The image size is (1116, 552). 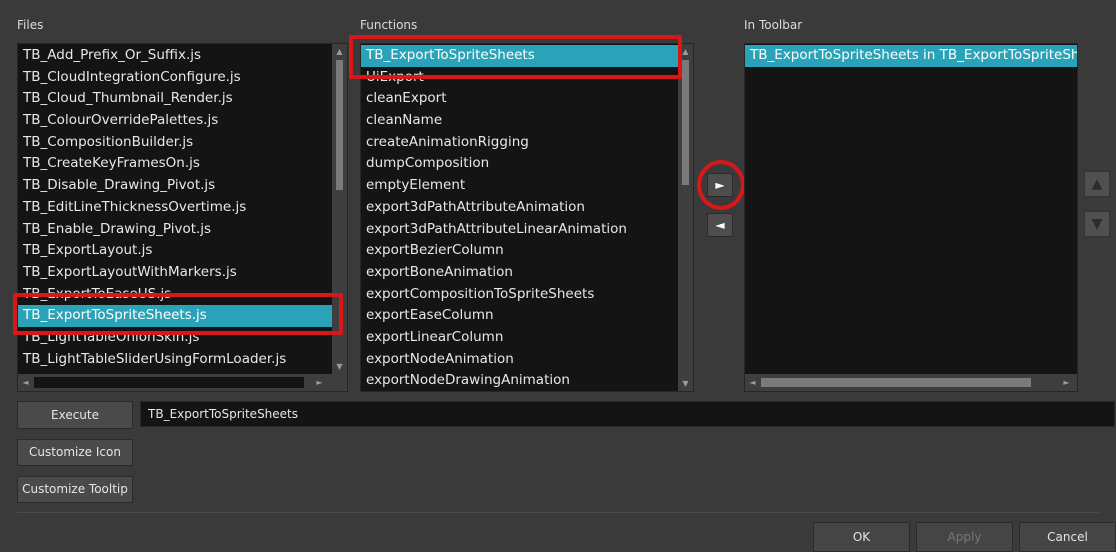 What do you see at coordinates (773, 25) in the screenshot?
I see `in-toolbar-label: In Toolbar` at bounding box center [773, 25].